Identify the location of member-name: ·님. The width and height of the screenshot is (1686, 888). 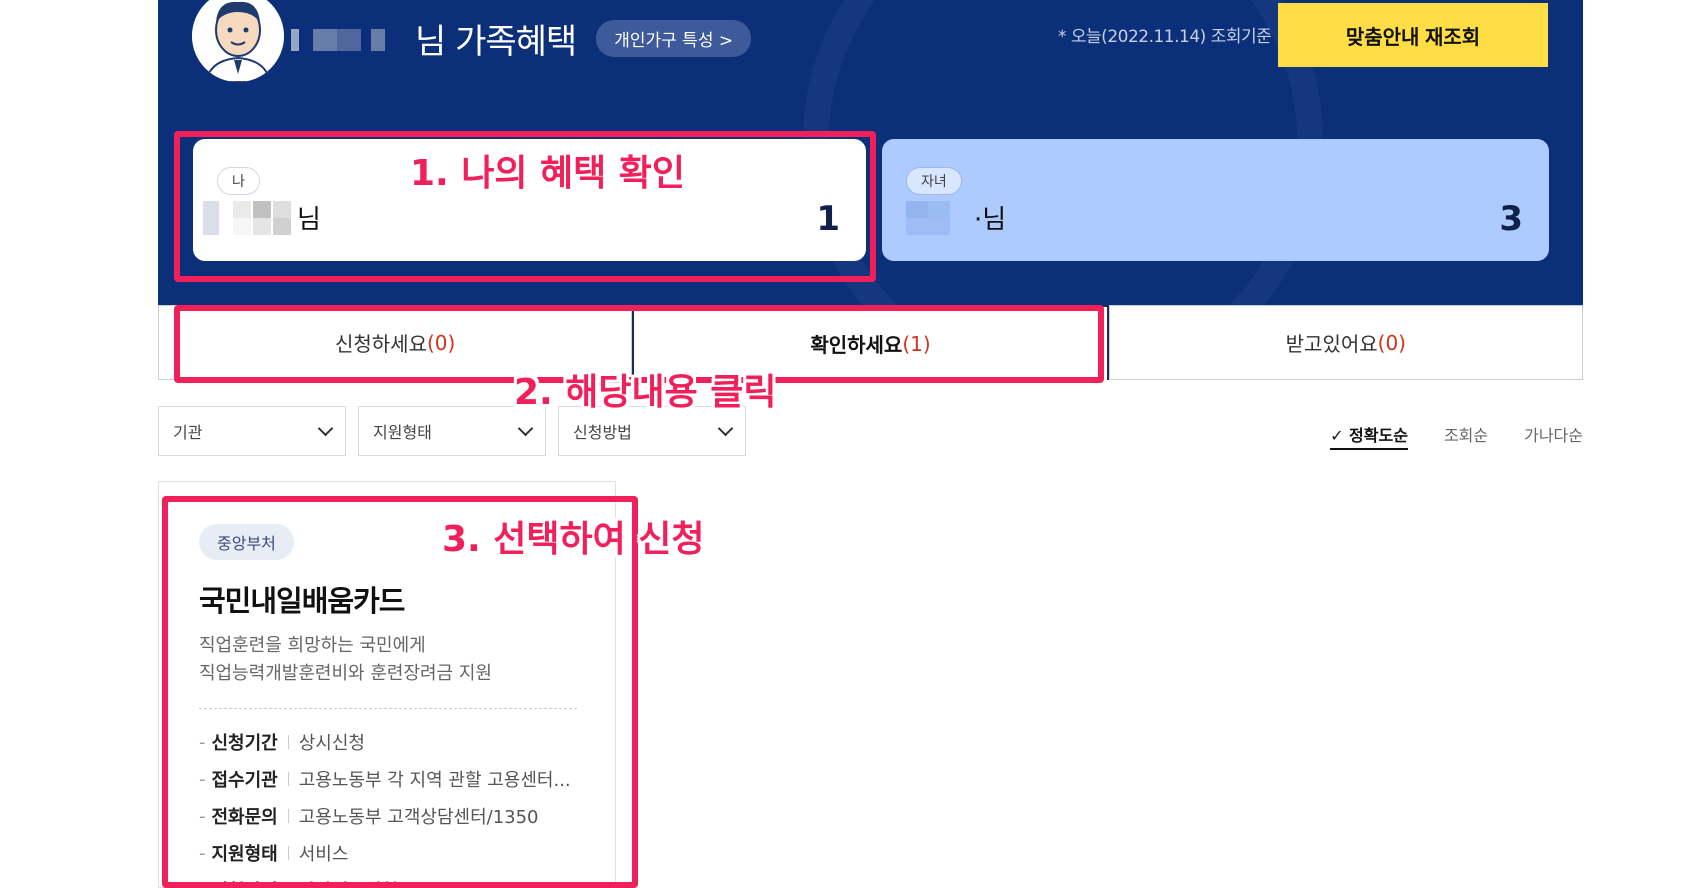
(956, 217).